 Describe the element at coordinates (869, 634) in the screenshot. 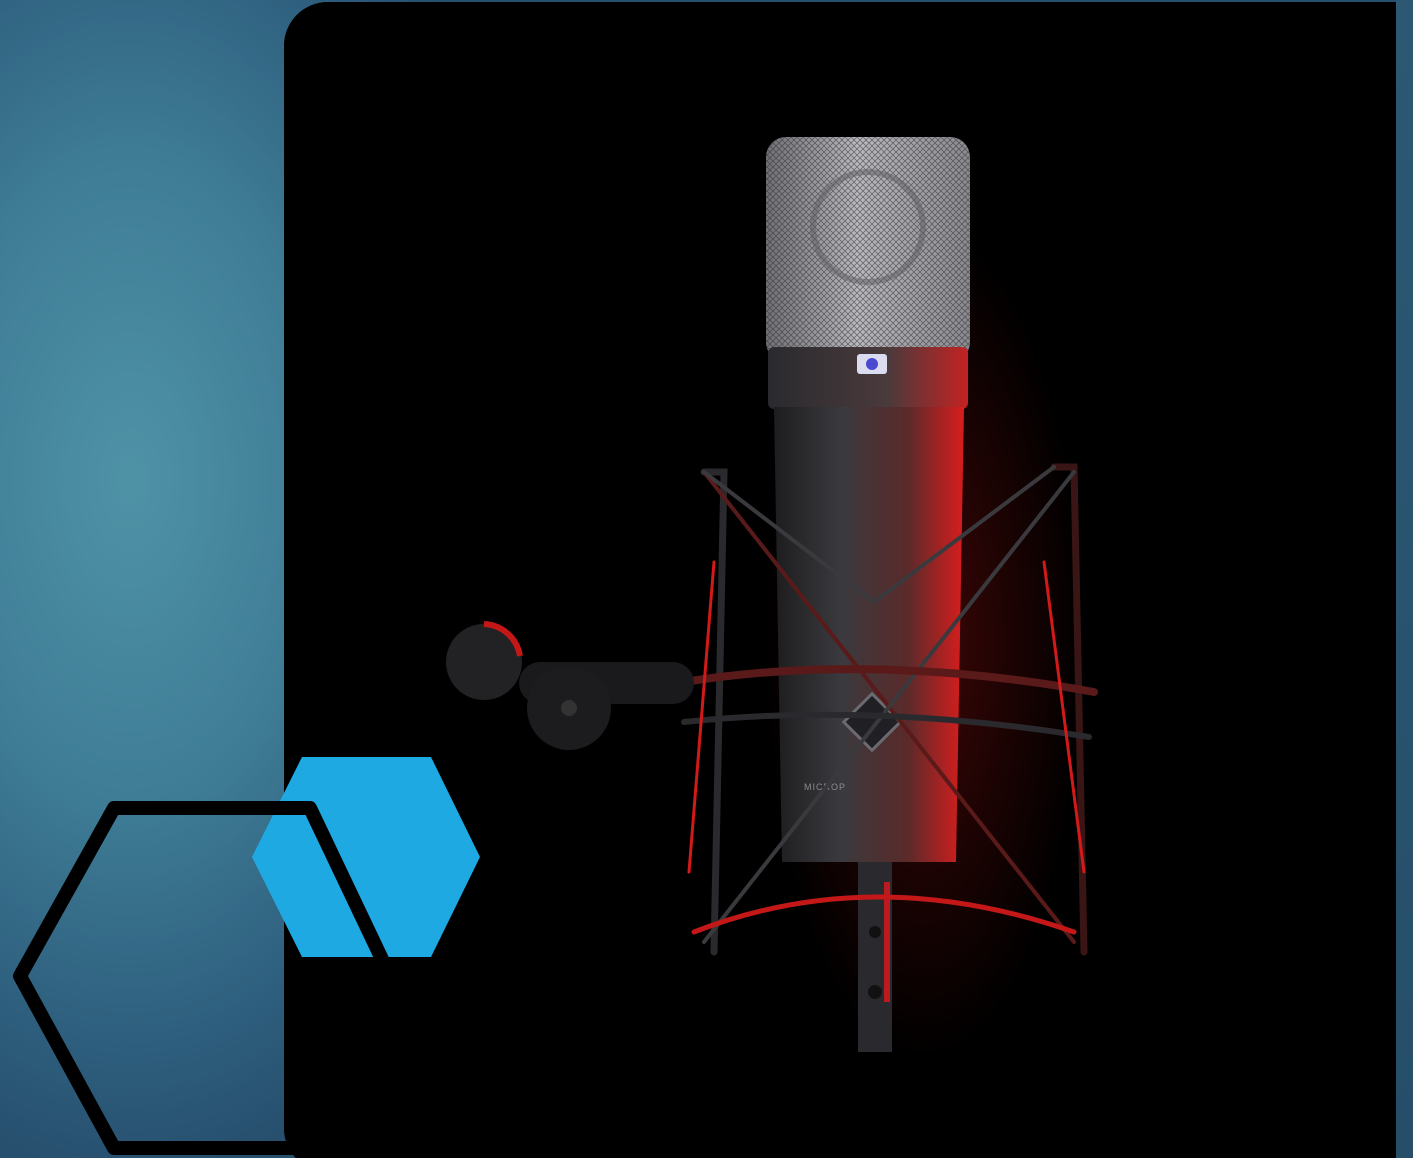

I see `microphone-body` at that location.